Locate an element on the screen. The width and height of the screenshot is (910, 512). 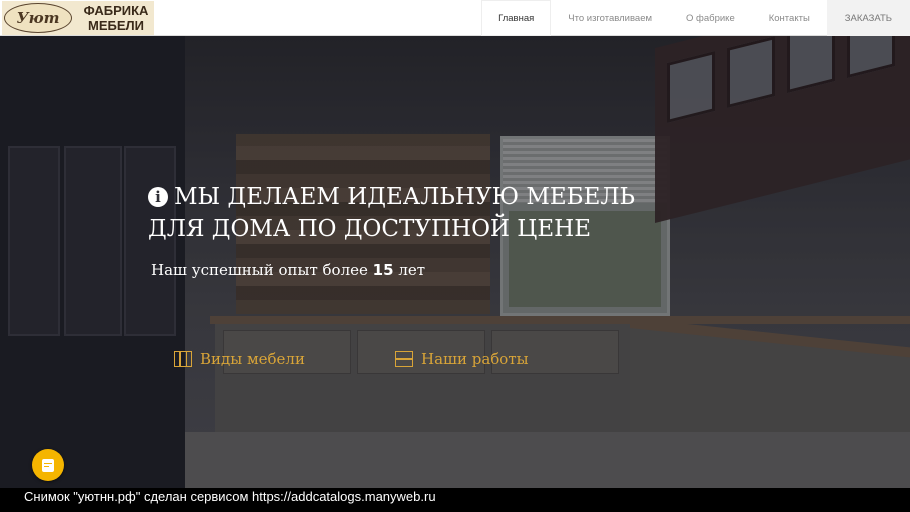
our-works-link: Наши работы is located at coordinates (462, 359).